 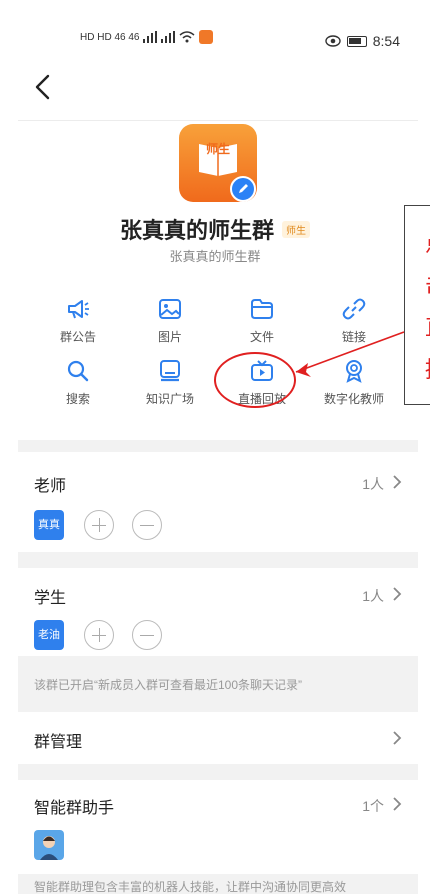 What do you see at coordinates (215, 256) in the screenshot?
I see `group-subtitle: 张真真的师生群` at bounding box center [215, 256].